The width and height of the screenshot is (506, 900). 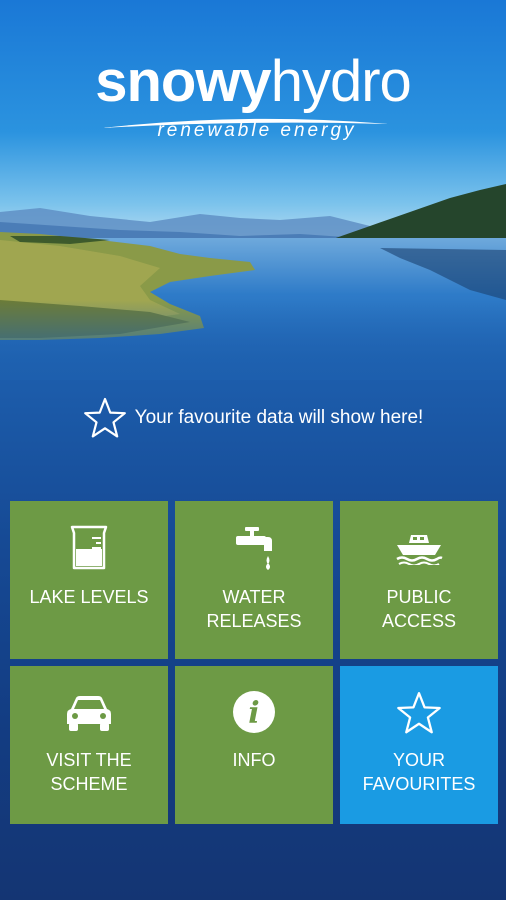 I want to click on snowy-hydro-logo: snowyhydro renewable energy, so click(x=253, y=96).